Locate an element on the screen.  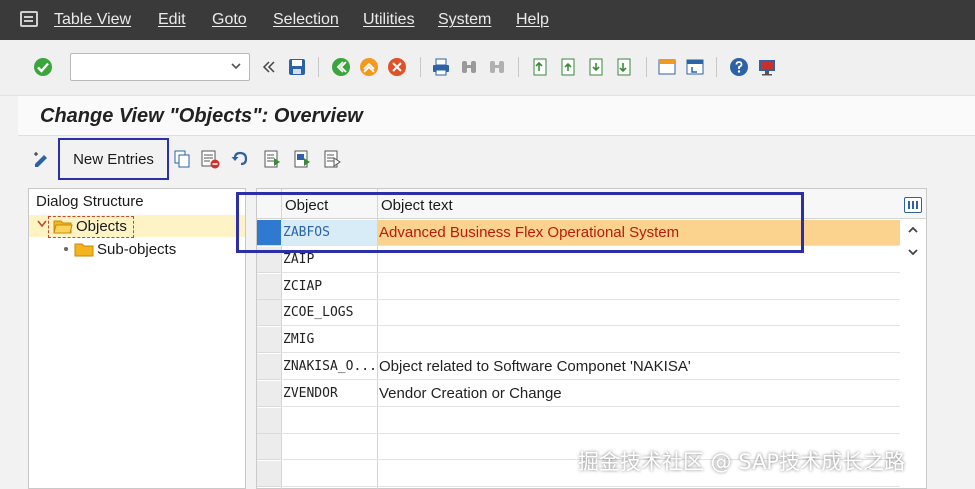
select-all-icon is located at coordinates (272, 159).